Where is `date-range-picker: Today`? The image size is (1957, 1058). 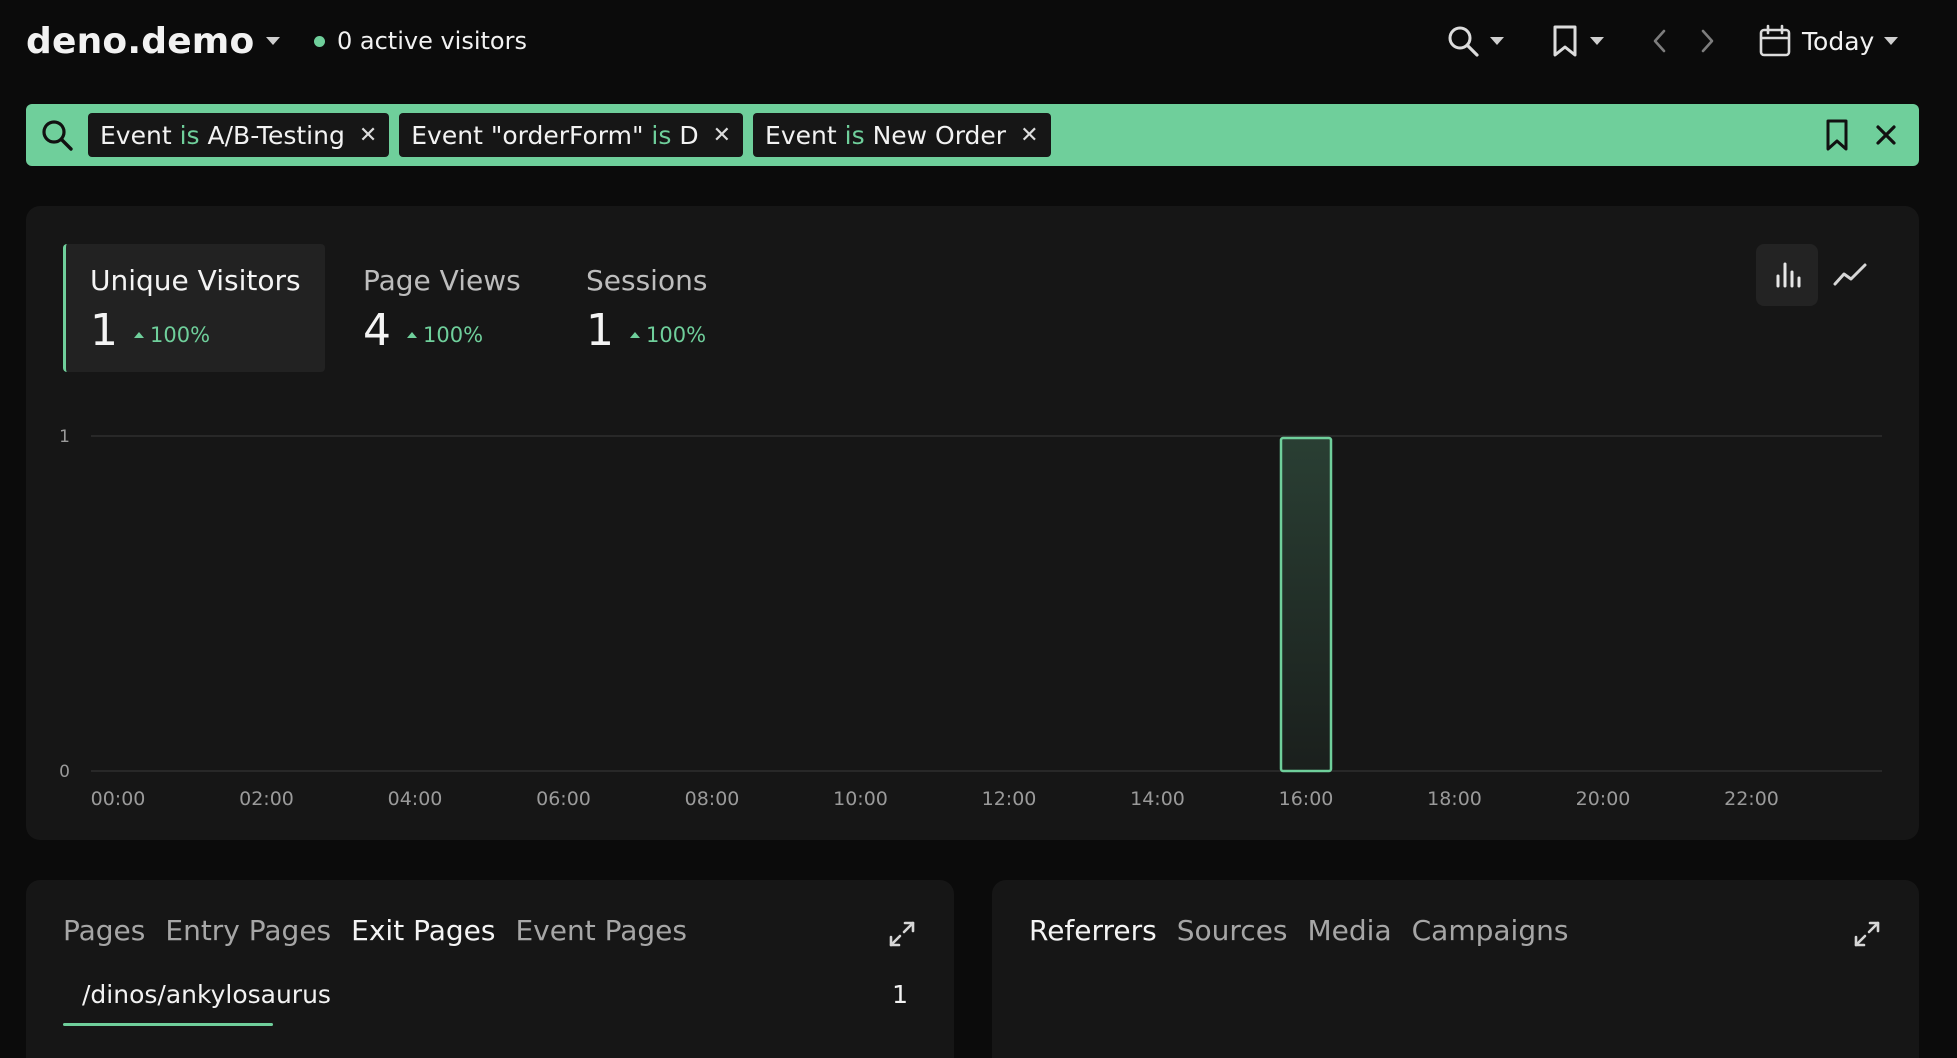 date-range-picker: Today is located at coordinates (1828, 41).